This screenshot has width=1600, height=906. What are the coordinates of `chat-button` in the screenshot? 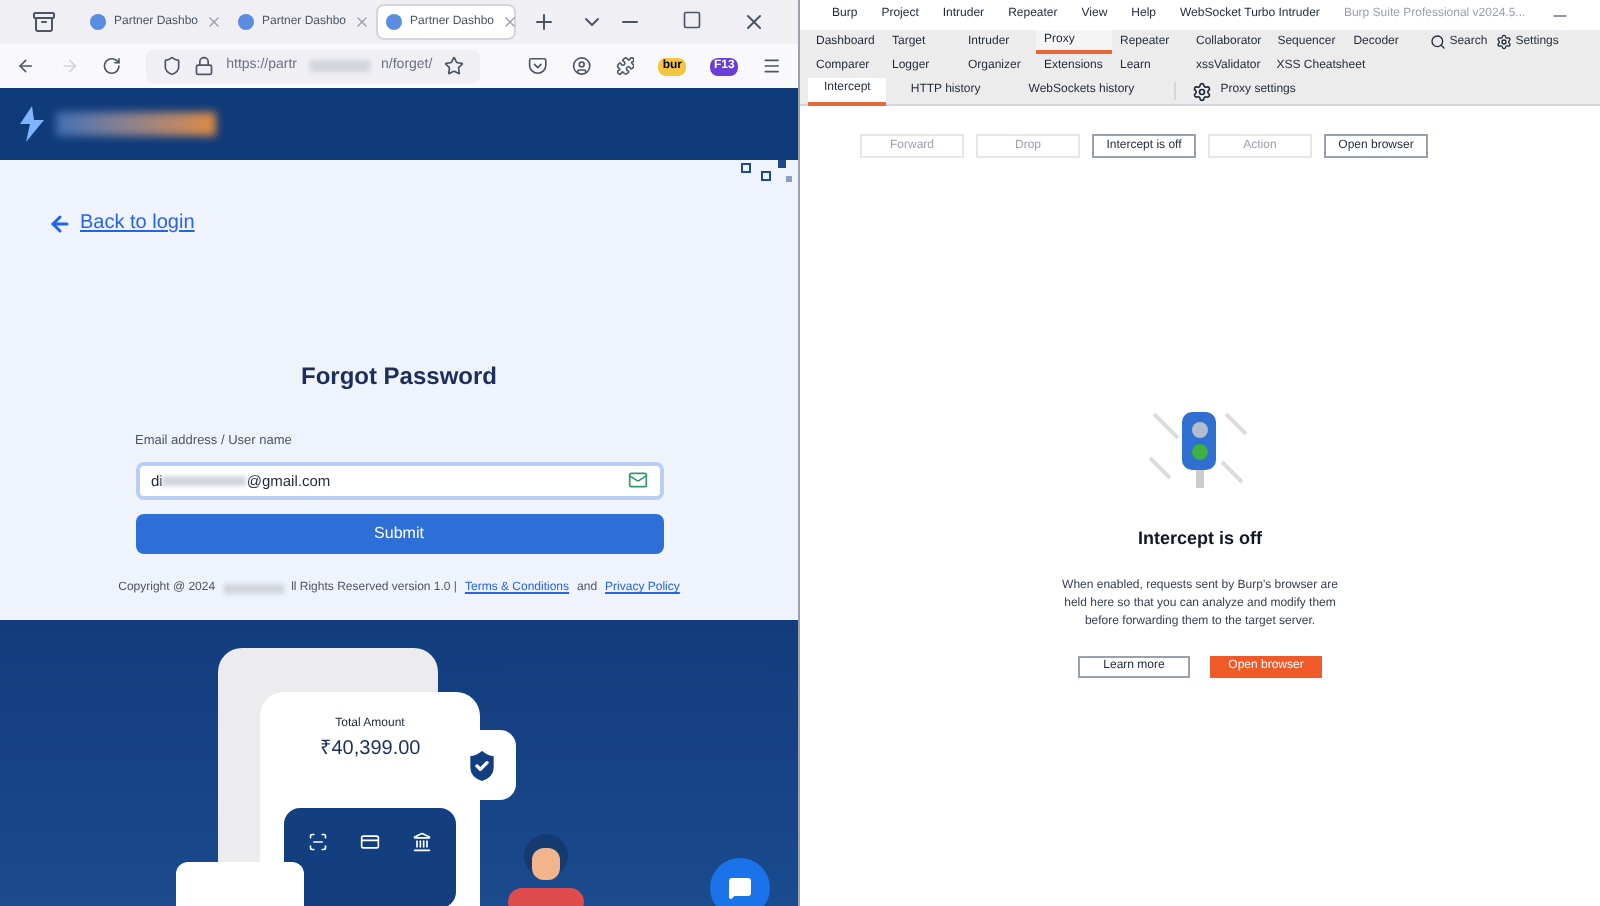 It's located at (740, 882).